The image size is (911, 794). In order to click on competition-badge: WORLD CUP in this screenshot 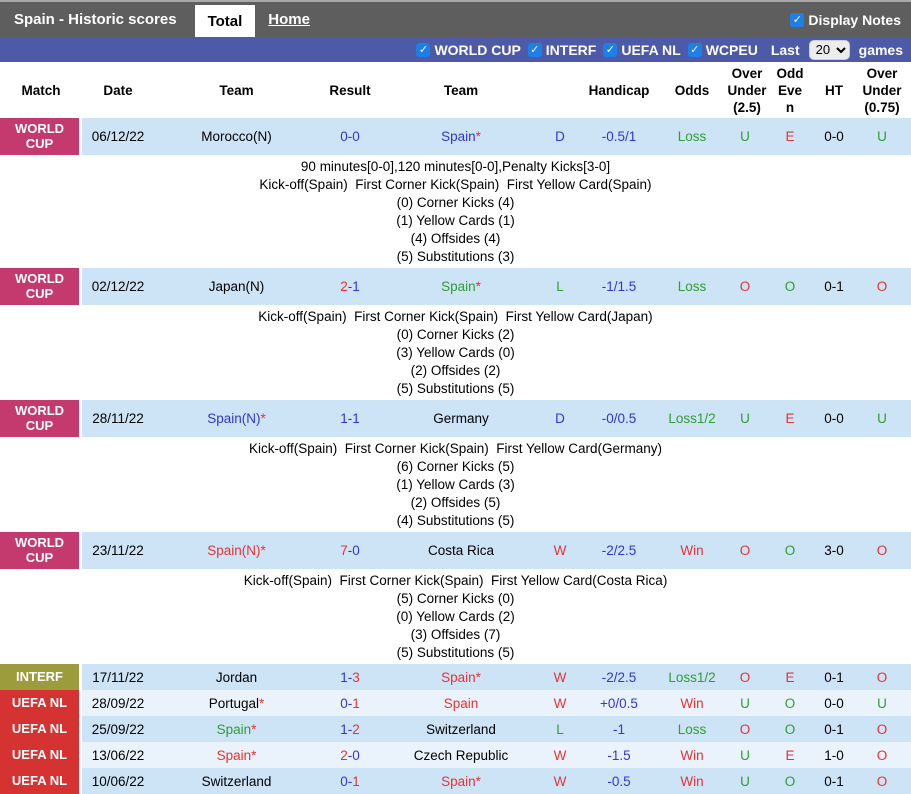, I will do `click(39, 136)`.